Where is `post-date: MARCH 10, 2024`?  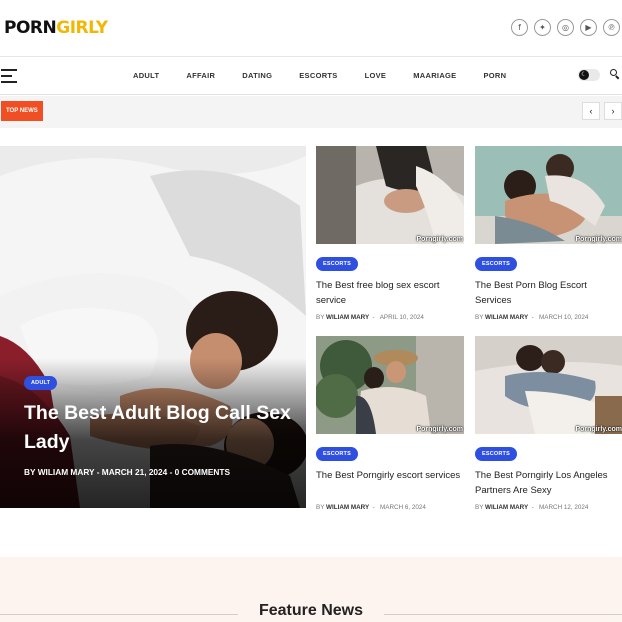 post-date: MARCH 10, 2024 is located at coordinates (564, 317).